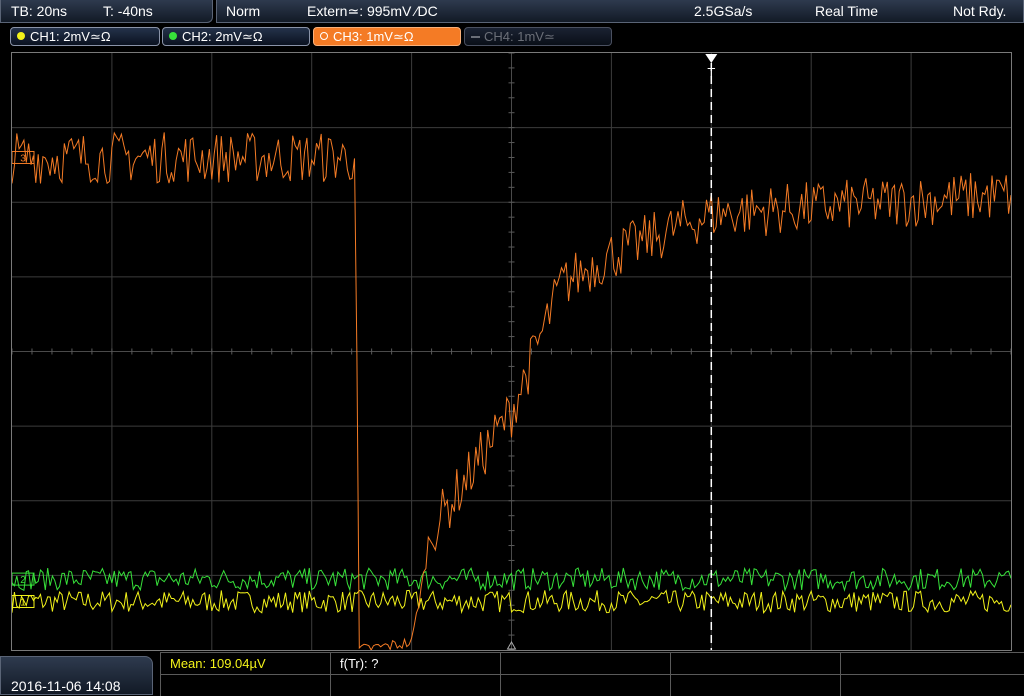 Image resolution: width=1024 pixels, height=696 pixels. What do you see at coordinates (711, 58) in the screenshot?
I see `trigger-position-arrow-icon` at bounding box center [711, 58].